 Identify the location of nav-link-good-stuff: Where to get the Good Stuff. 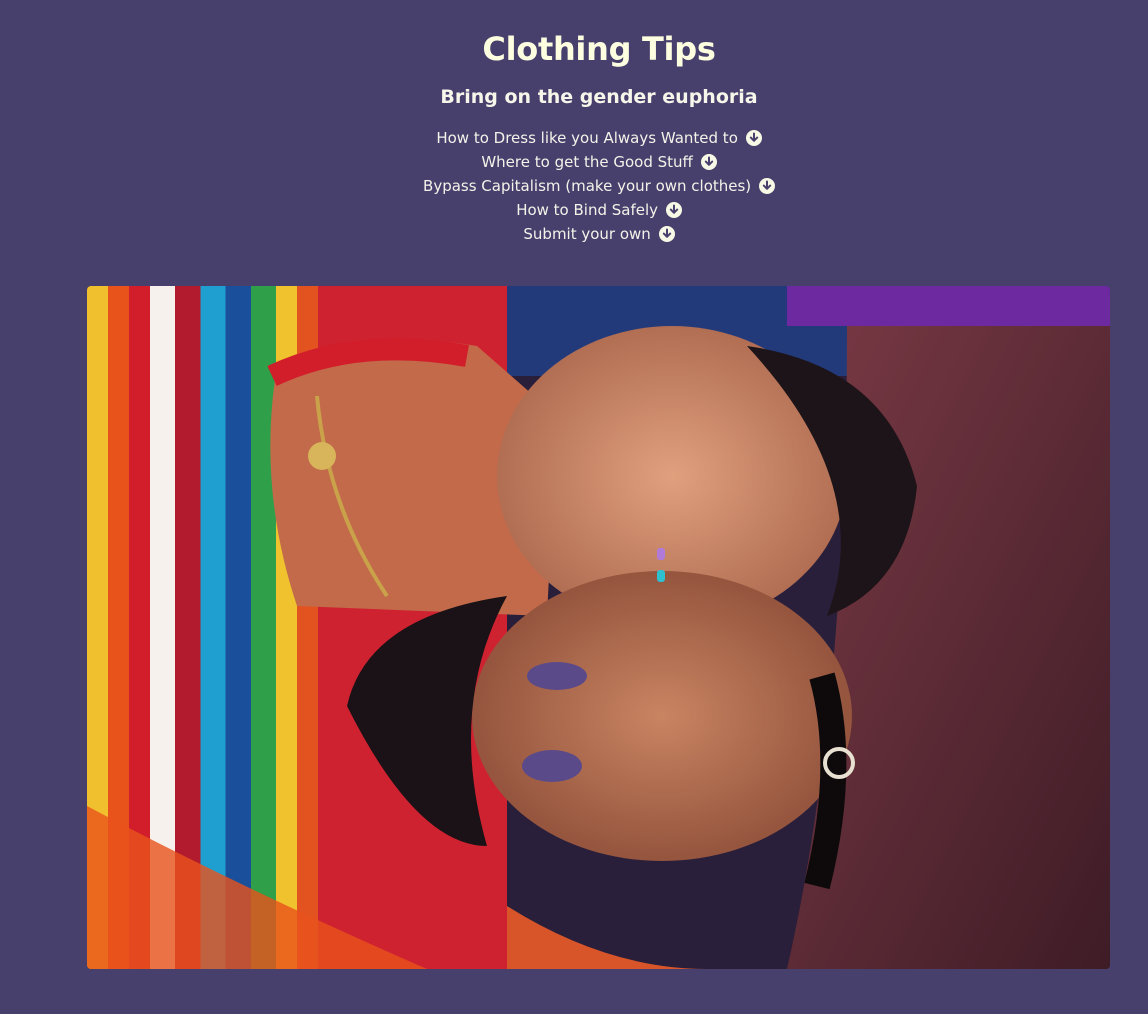
(587, 162).